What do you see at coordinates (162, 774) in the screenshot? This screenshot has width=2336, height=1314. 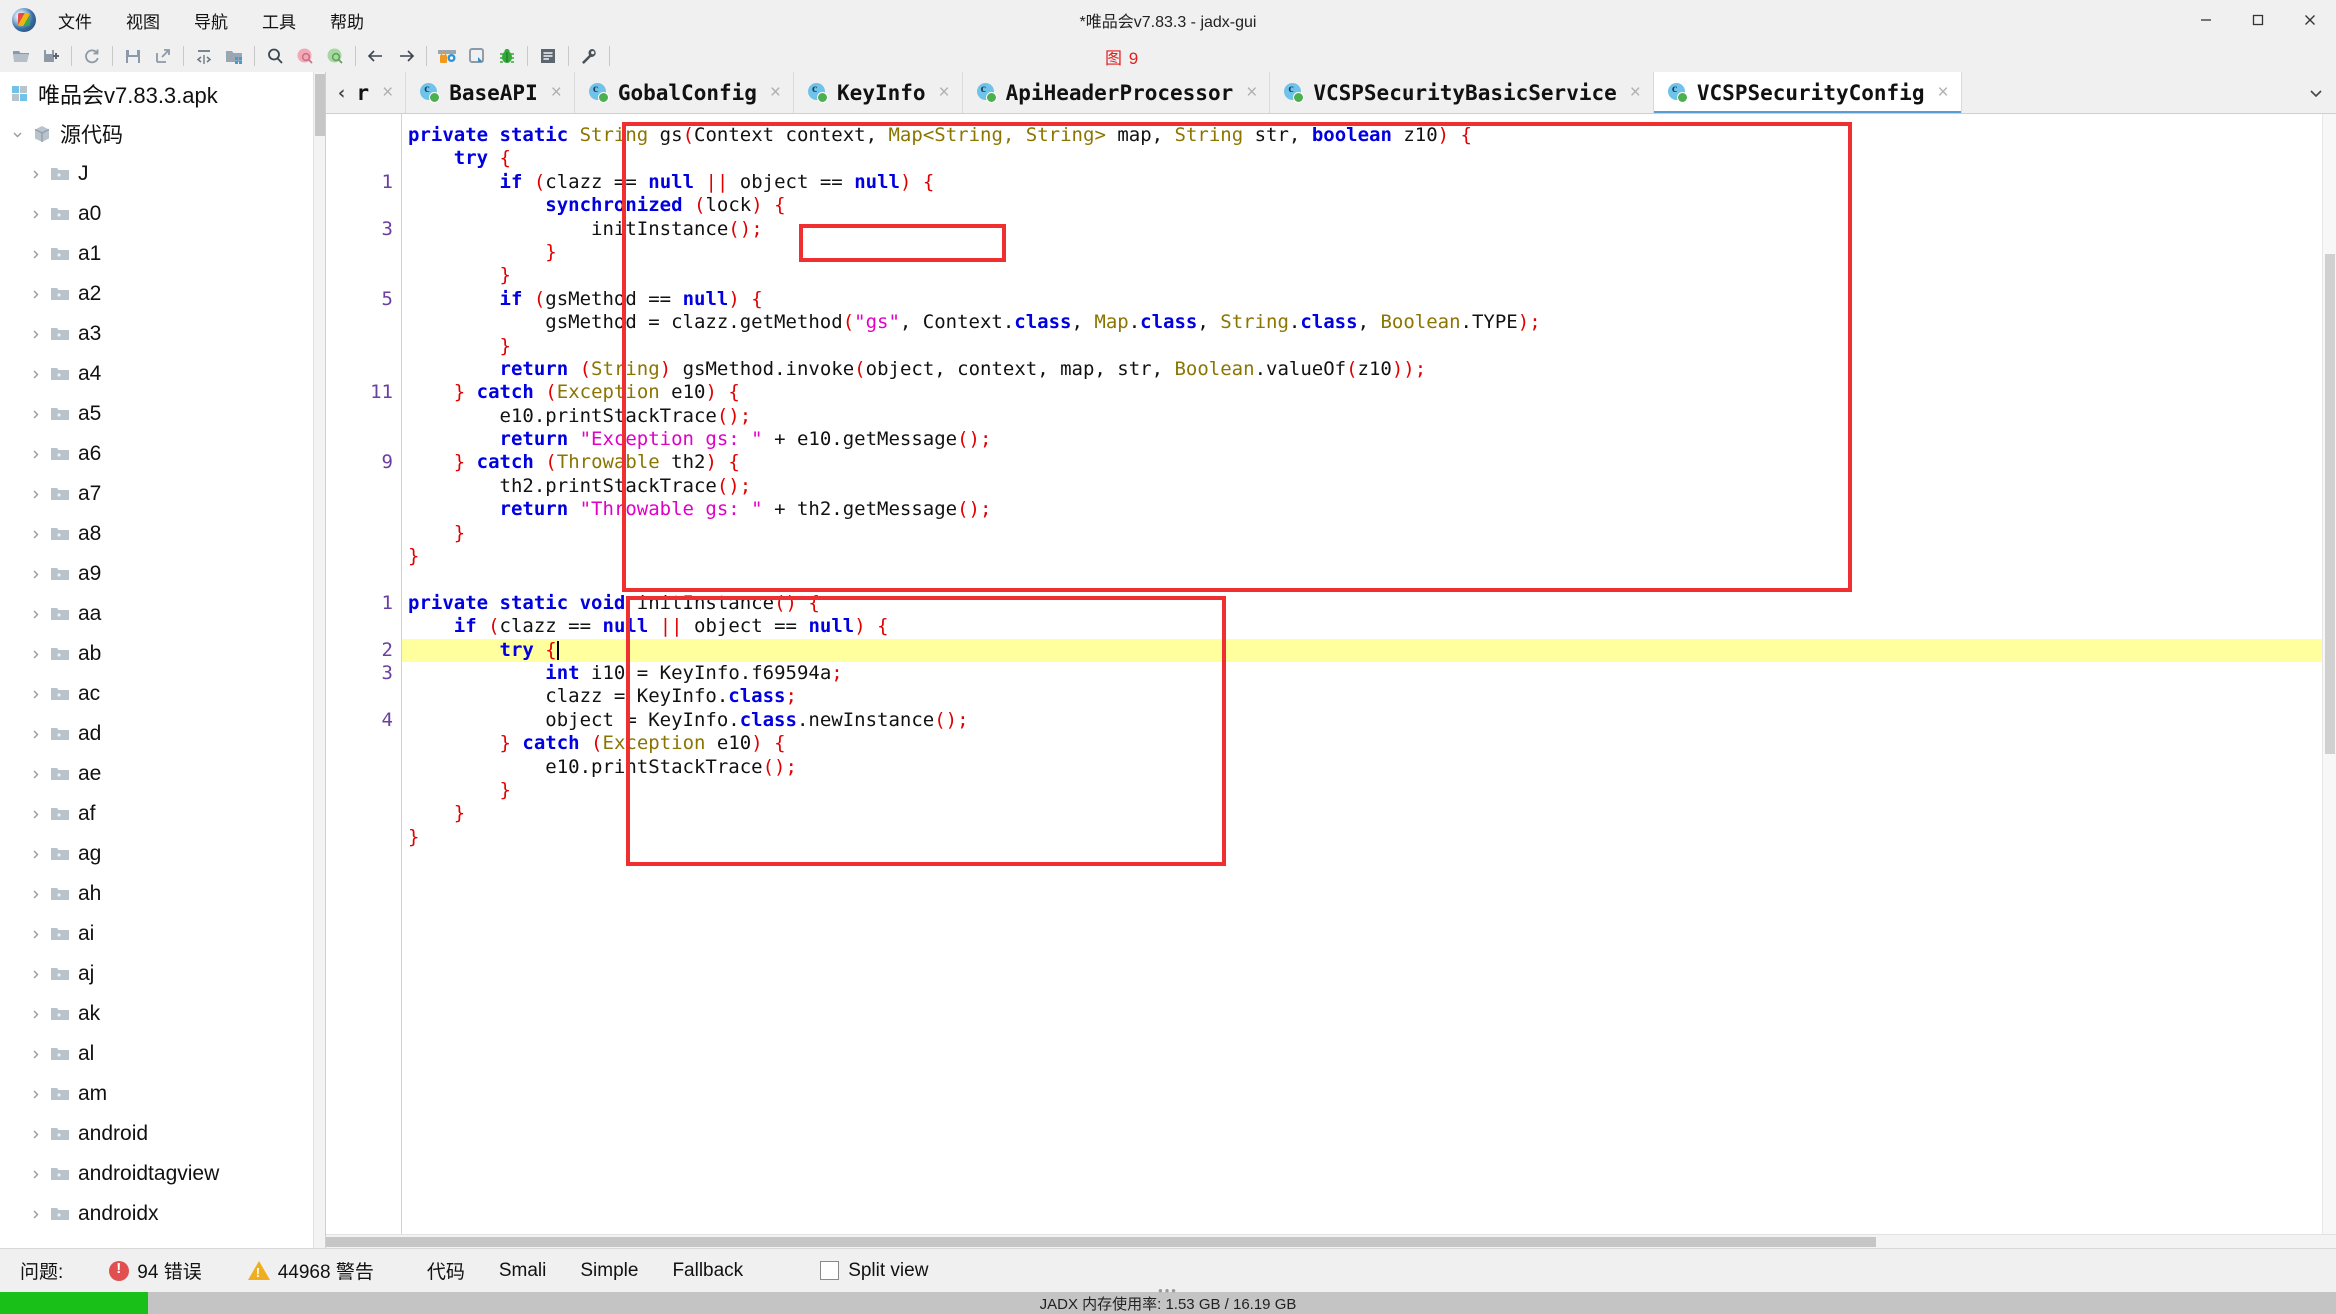 I see `tree-item-package: ae` at bounding box center [162, 774].